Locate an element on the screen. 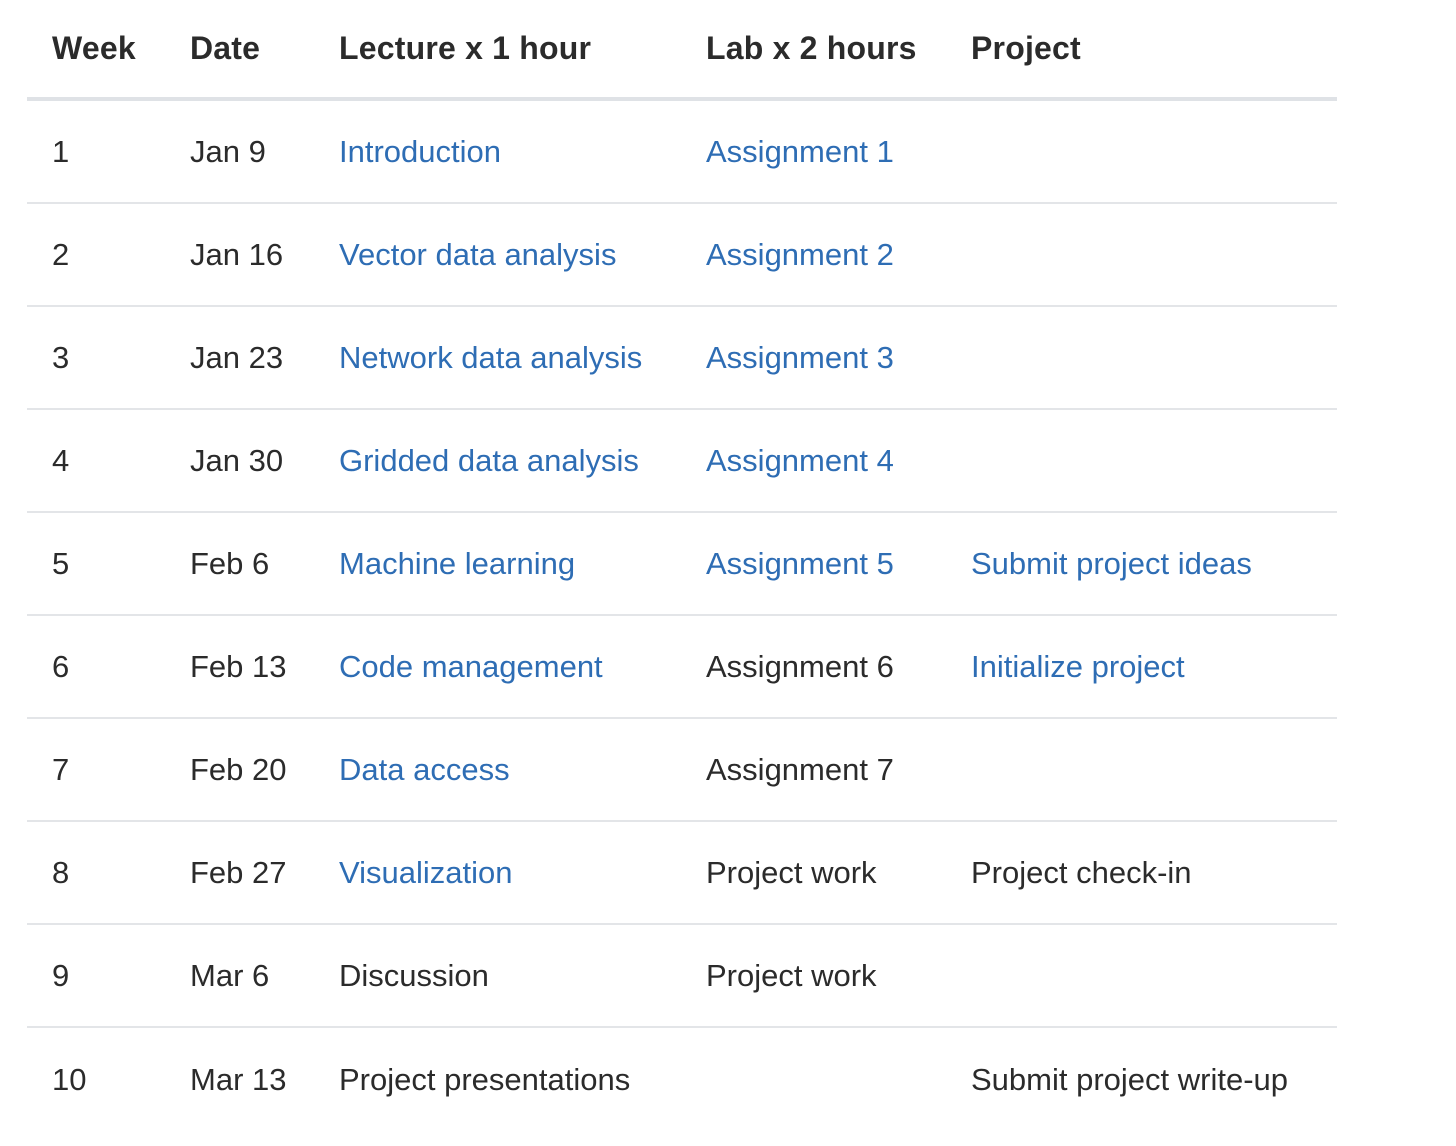  lab-cell: Assignment 6 is located at coordinates (800, 666).